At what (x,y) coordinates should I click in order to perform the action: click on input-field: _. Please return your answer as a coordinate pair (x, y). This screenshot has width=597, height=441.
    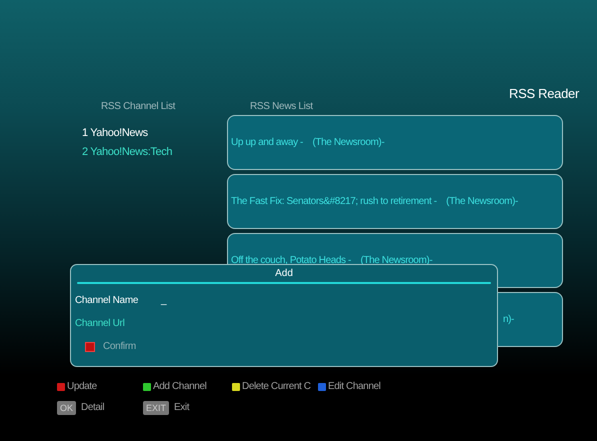
    Looking at the image, I should click on (164, 300).